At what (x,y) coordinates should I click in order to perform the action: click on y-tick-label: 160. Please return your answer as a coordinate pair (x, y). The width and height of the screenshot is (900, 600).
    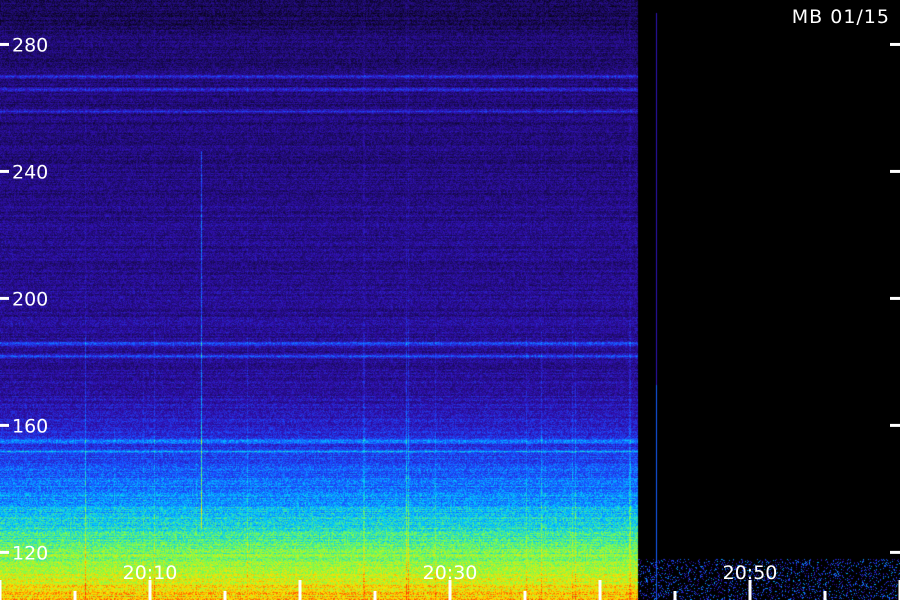
    Looking at the image, I should click on (30, 426).